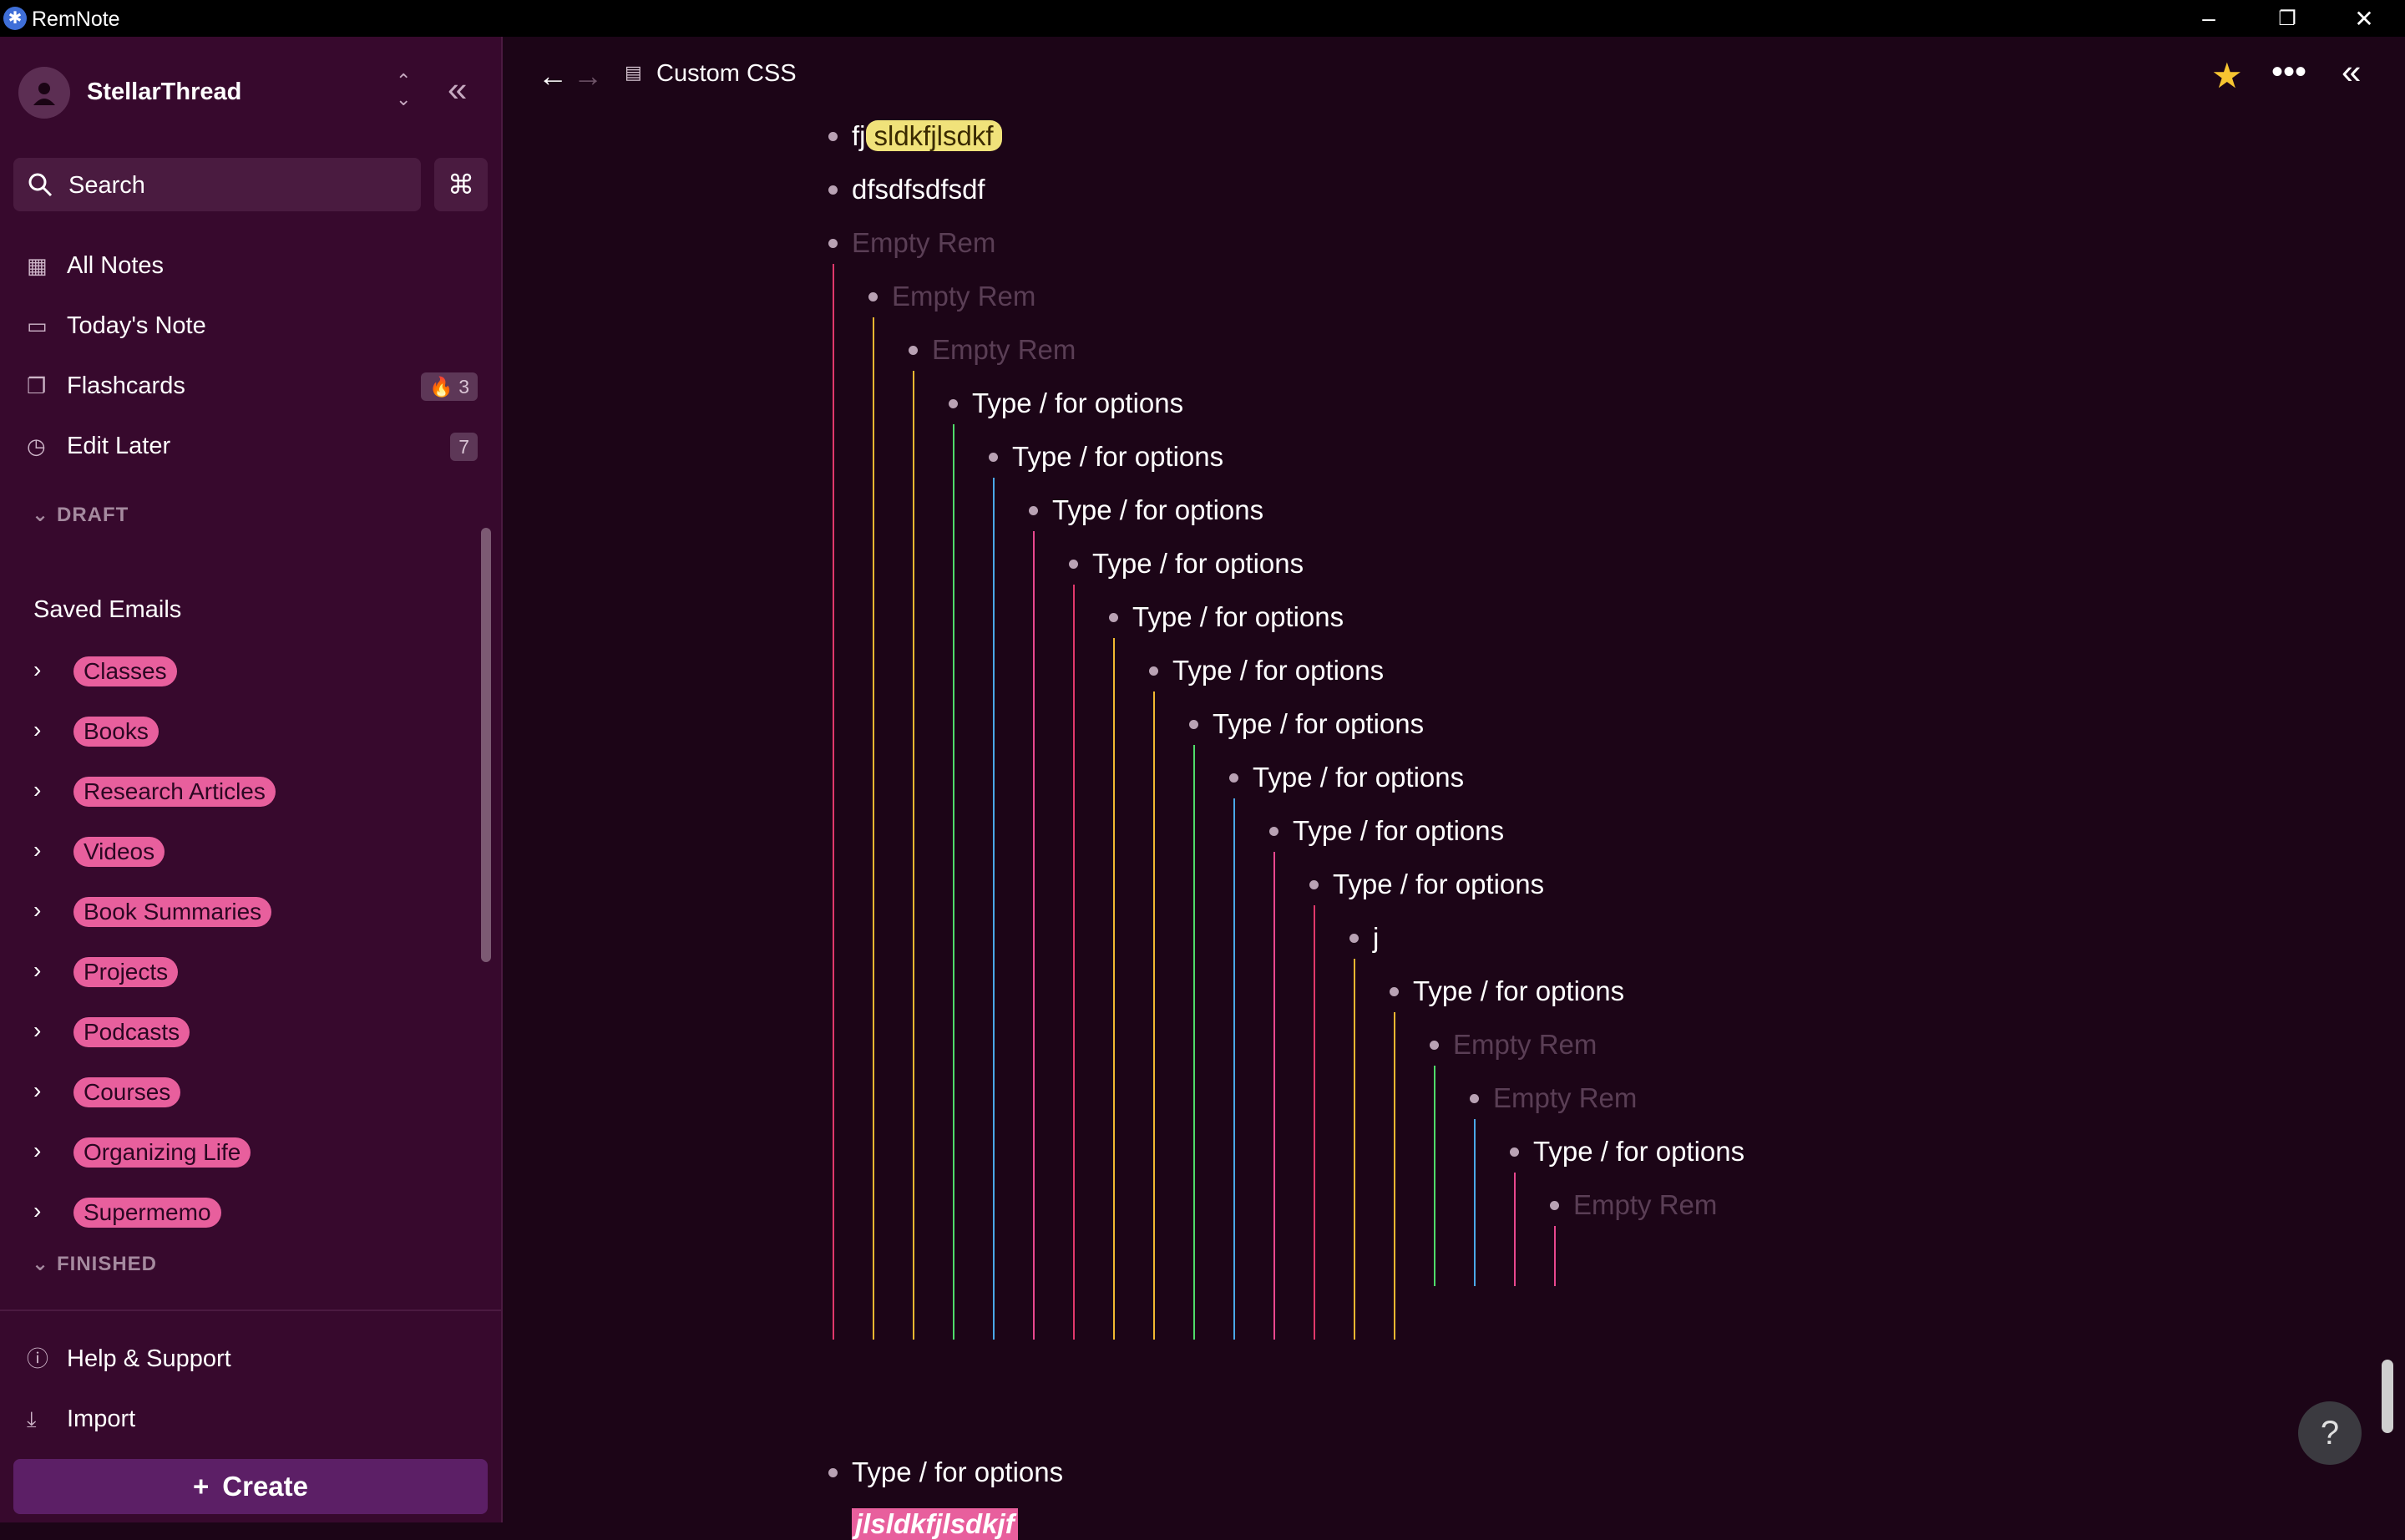 This screenshot has height=1540, width=2405. What do you see at coordinates (125, 671) in the screenshot?
I see `tag-label: Classes` at bounding box center [125, 671].